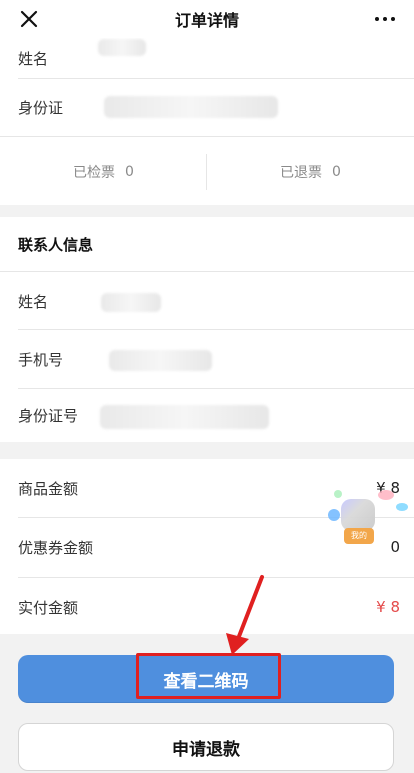 The image size is (414, 773). I want to click on page-title: 订单详情, so click(206, 20).